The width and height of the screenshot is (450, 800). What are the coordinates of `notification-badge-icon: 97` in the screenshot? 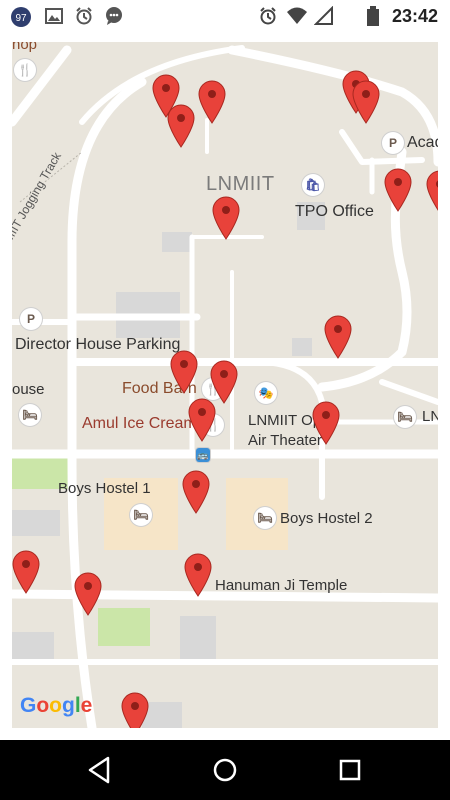 It's located at (20, 16).